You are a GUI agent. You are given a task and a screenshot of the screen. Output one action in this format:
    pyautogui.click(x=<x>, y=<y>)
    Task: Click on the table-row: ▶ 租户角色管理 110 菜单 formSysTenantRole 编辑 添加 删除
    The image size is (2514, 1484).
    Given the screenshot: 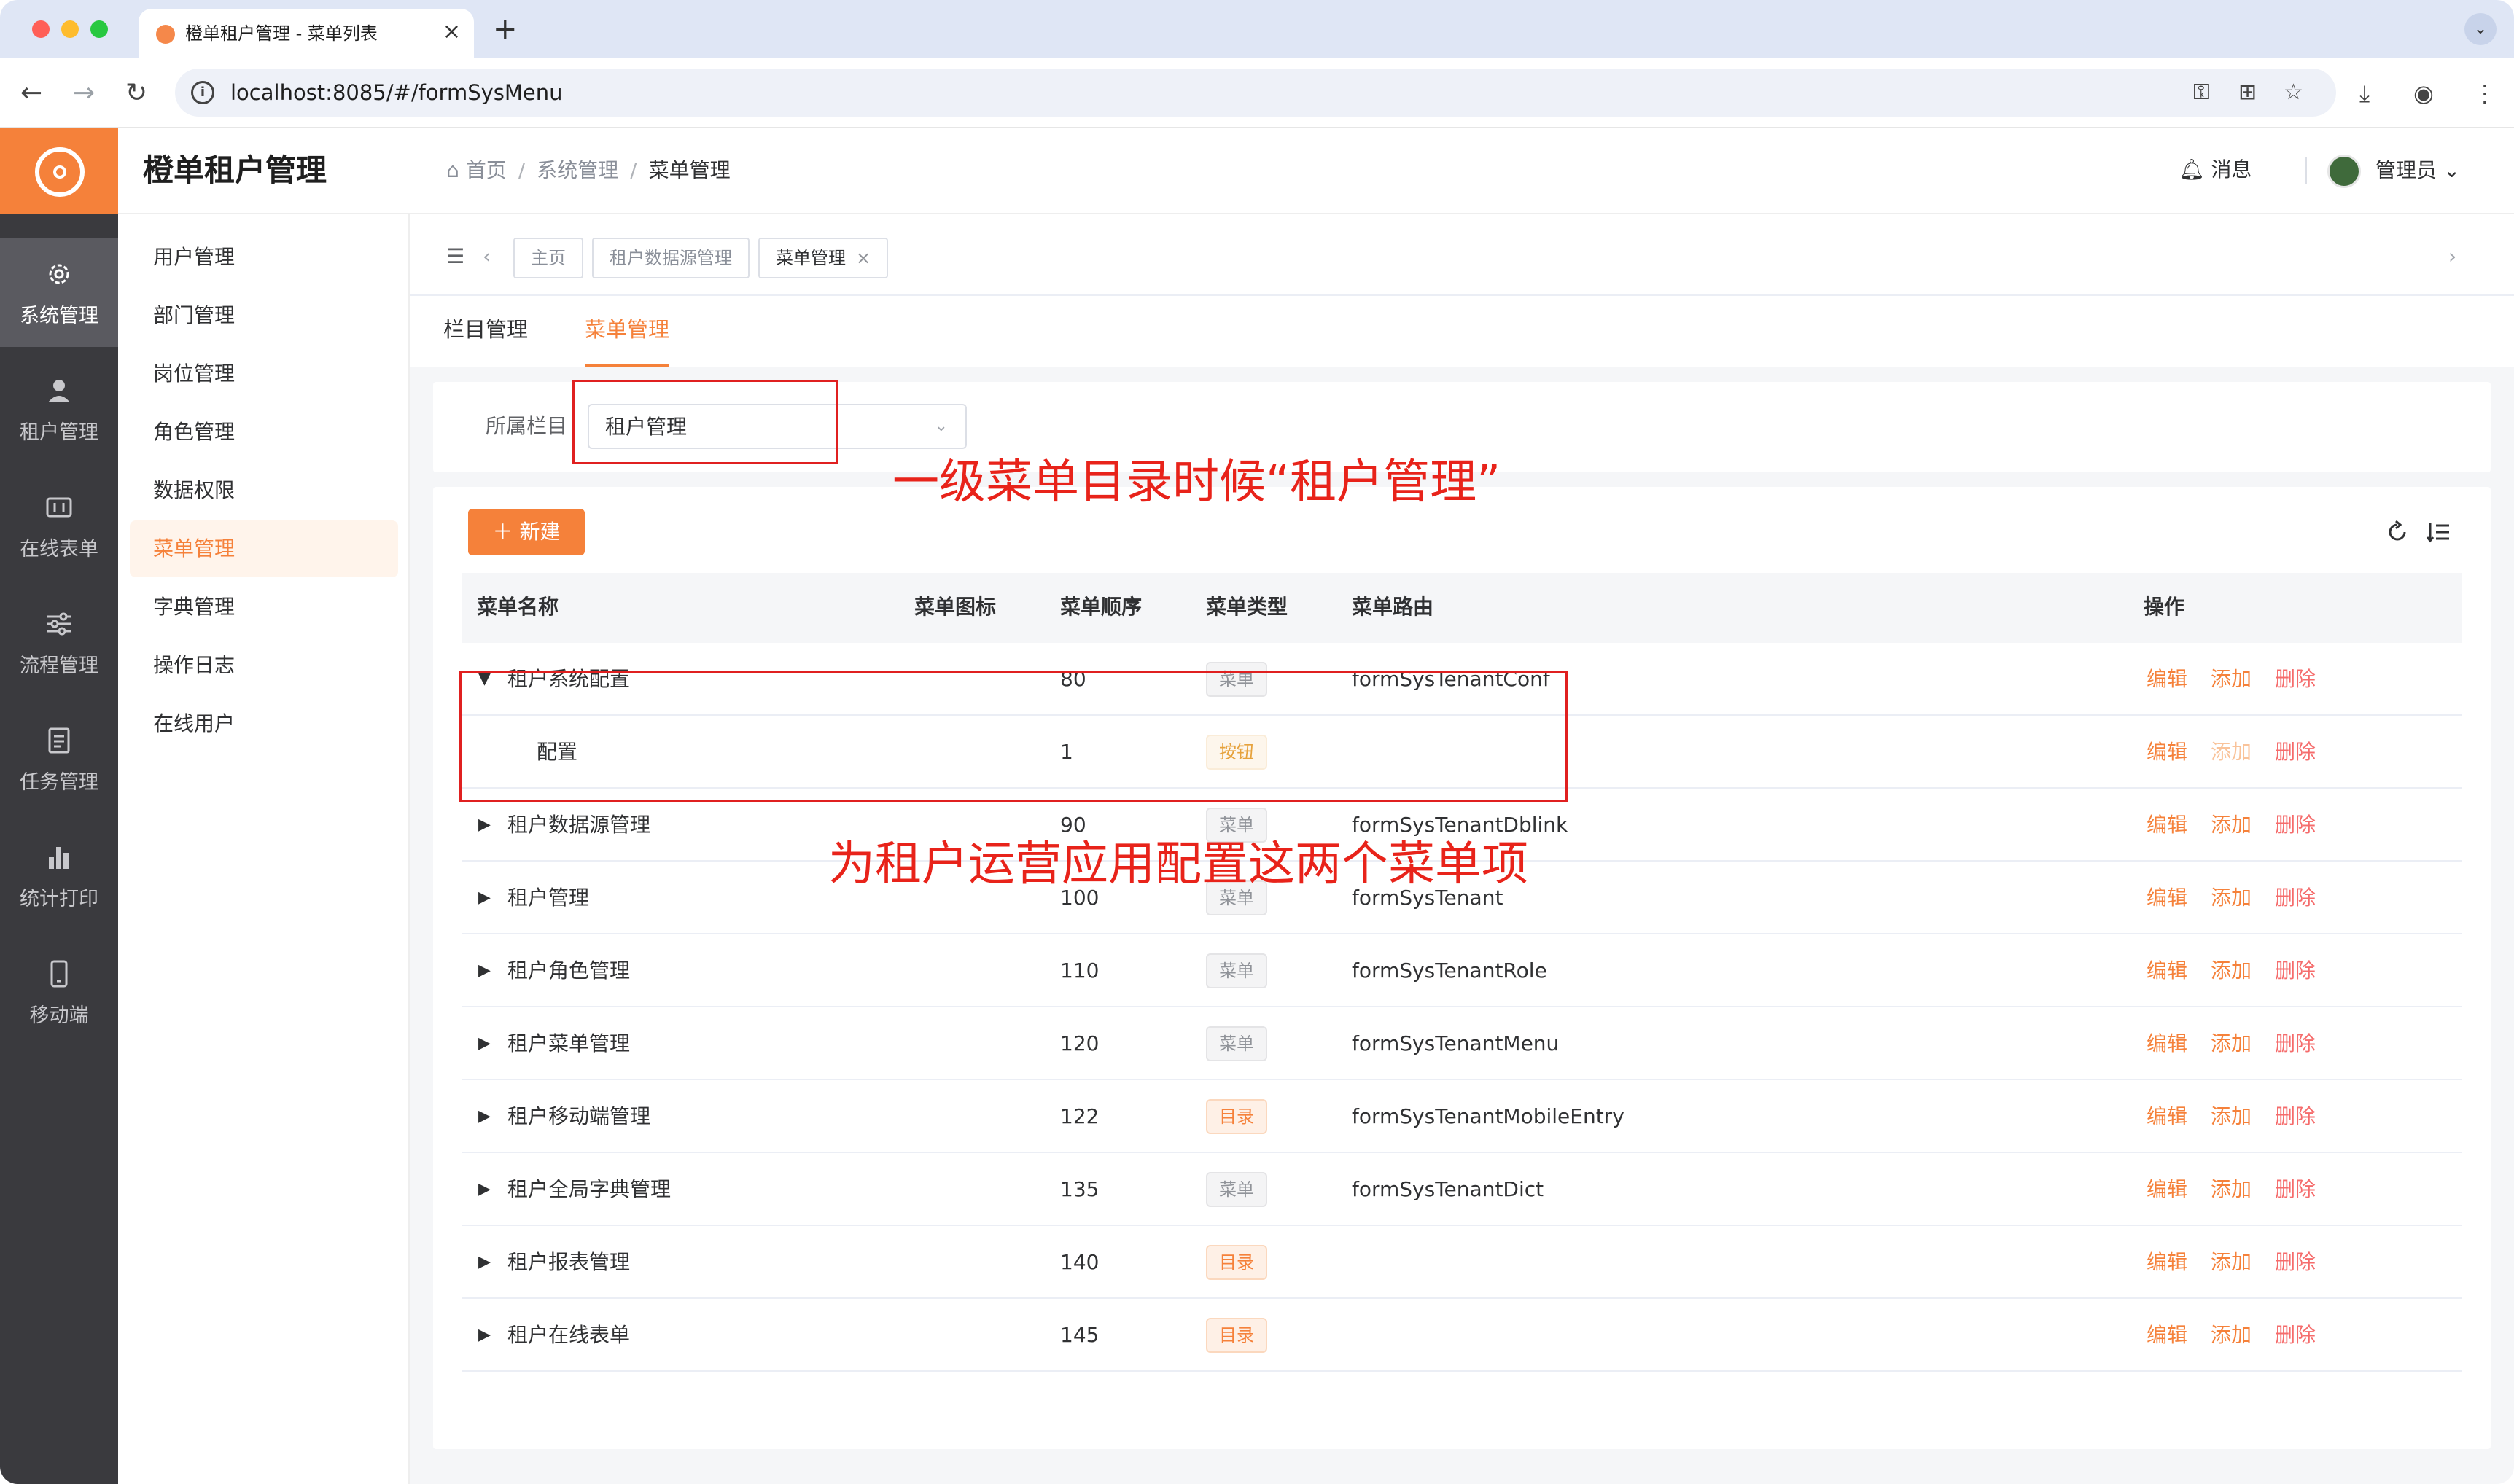 What is the action you would take?
    pyautogui.click(x=1462, y=970)
    